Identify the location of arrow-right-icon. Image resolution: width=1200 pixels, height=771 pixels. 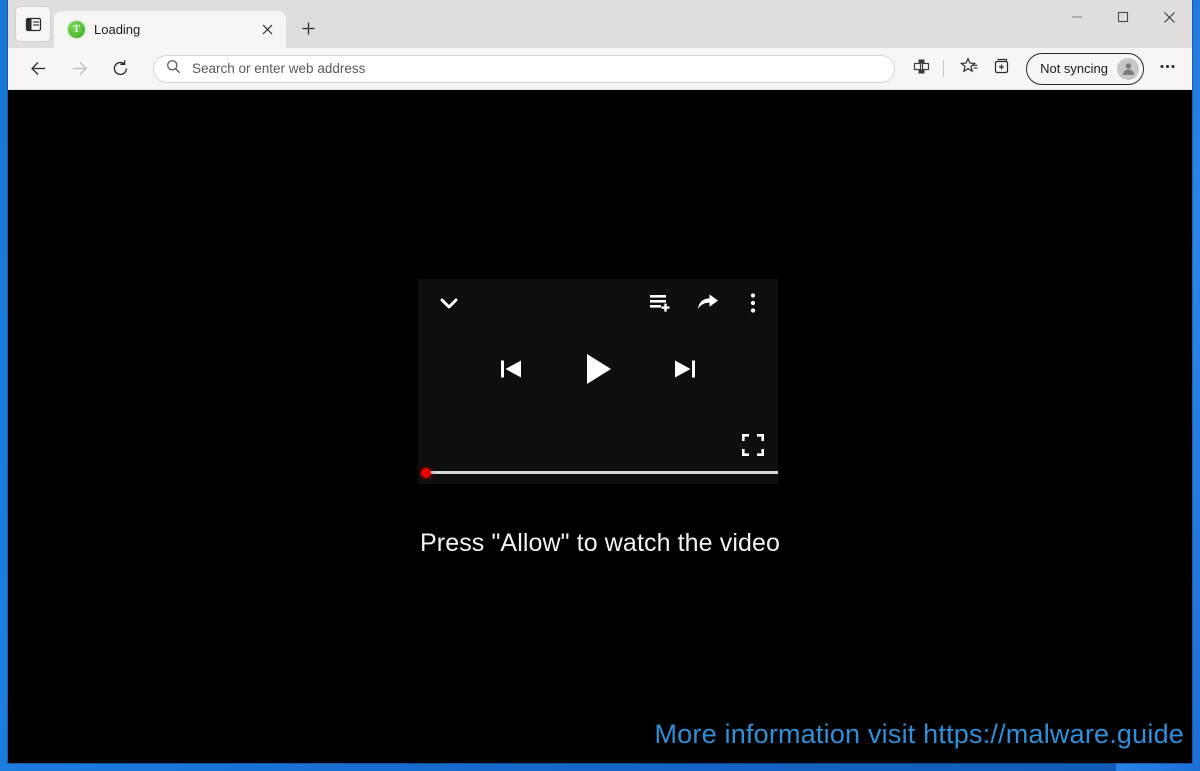
(79, 68).